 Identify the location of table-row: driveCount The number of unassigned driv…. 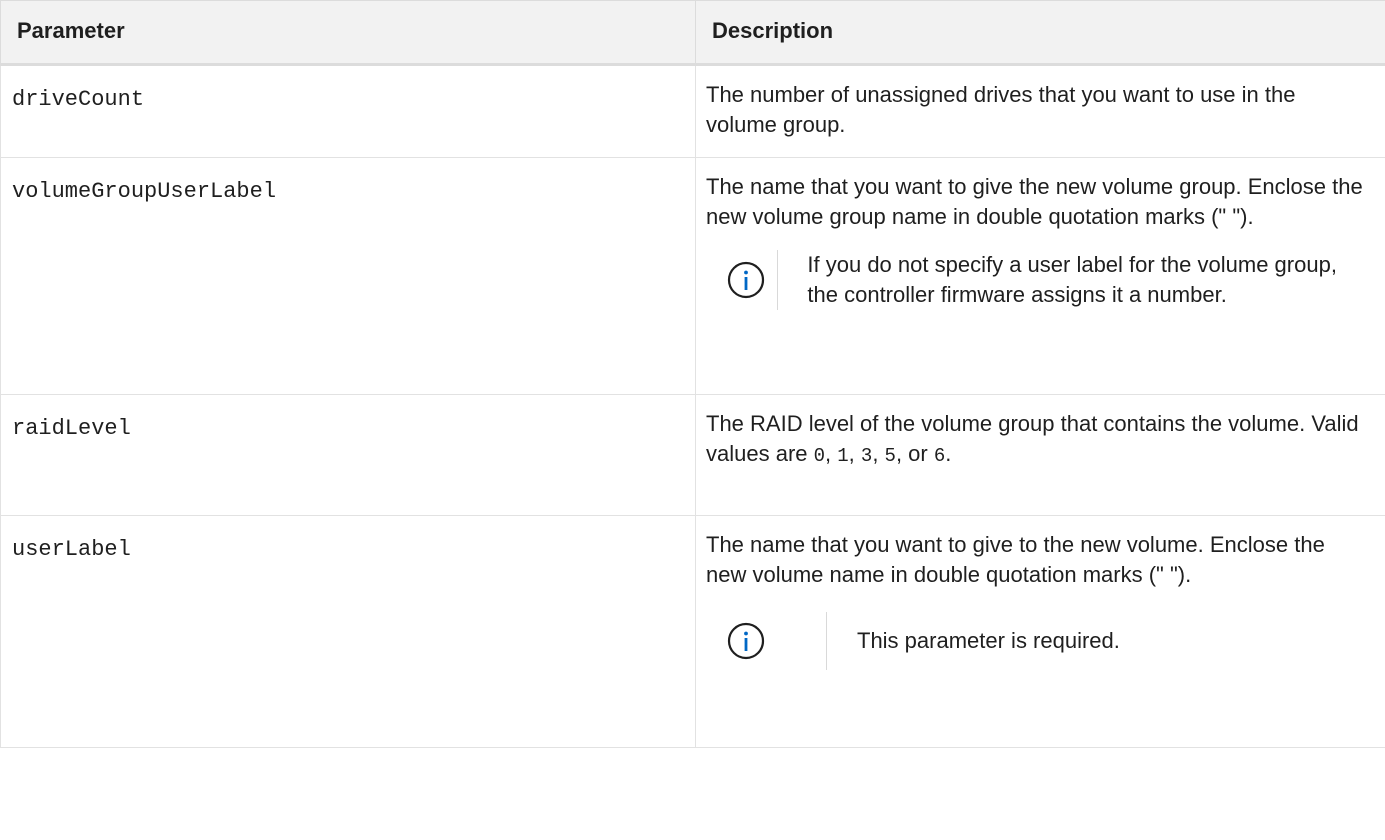
(692, 111).